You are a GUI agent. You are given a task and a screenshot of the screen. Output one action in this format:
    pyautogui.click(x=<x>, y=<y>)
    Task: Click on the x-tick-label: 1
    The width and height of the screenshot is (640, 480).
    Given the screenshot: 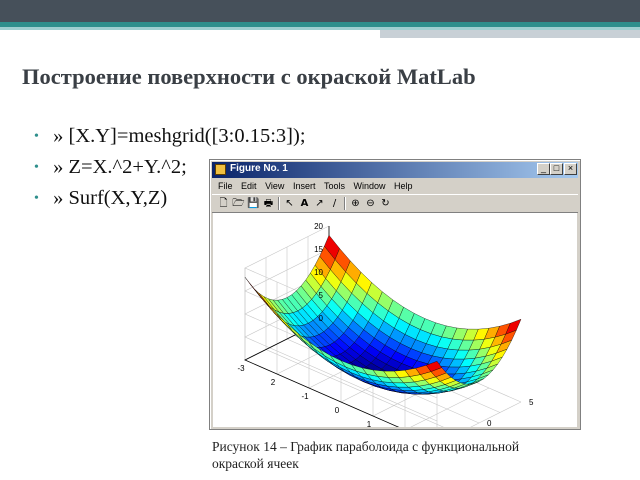 What is the action you would take?
    pyautogui.click(x=369, y=423)
    